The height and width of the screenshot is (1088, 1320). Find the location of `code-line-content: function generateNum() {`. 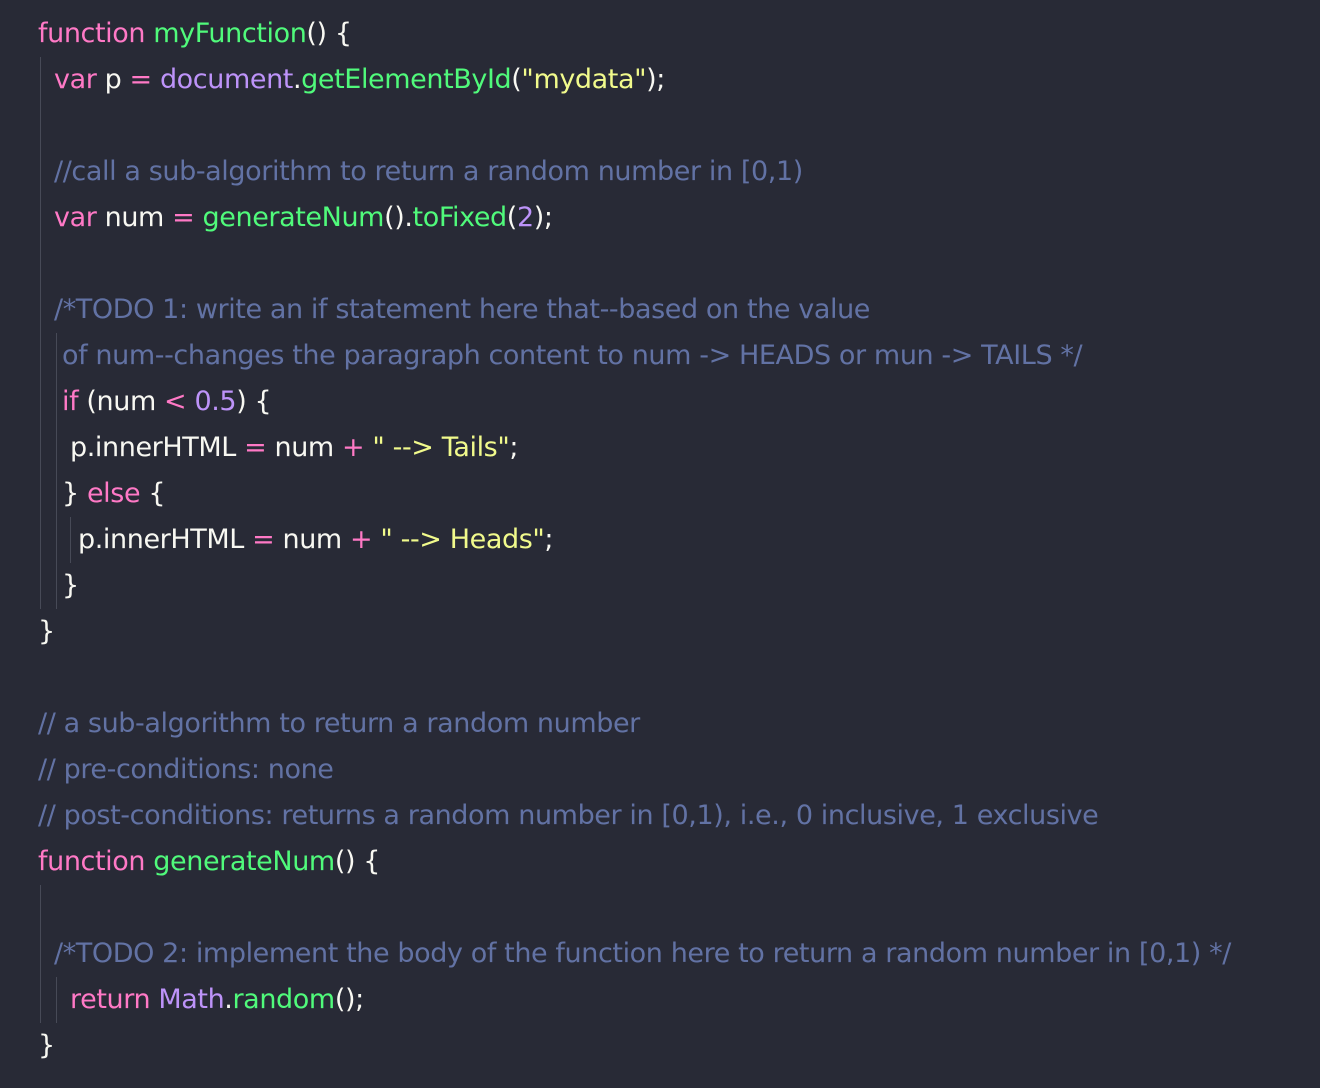

code-line-content: function generateNum() { is located at coordinates (209, 862).